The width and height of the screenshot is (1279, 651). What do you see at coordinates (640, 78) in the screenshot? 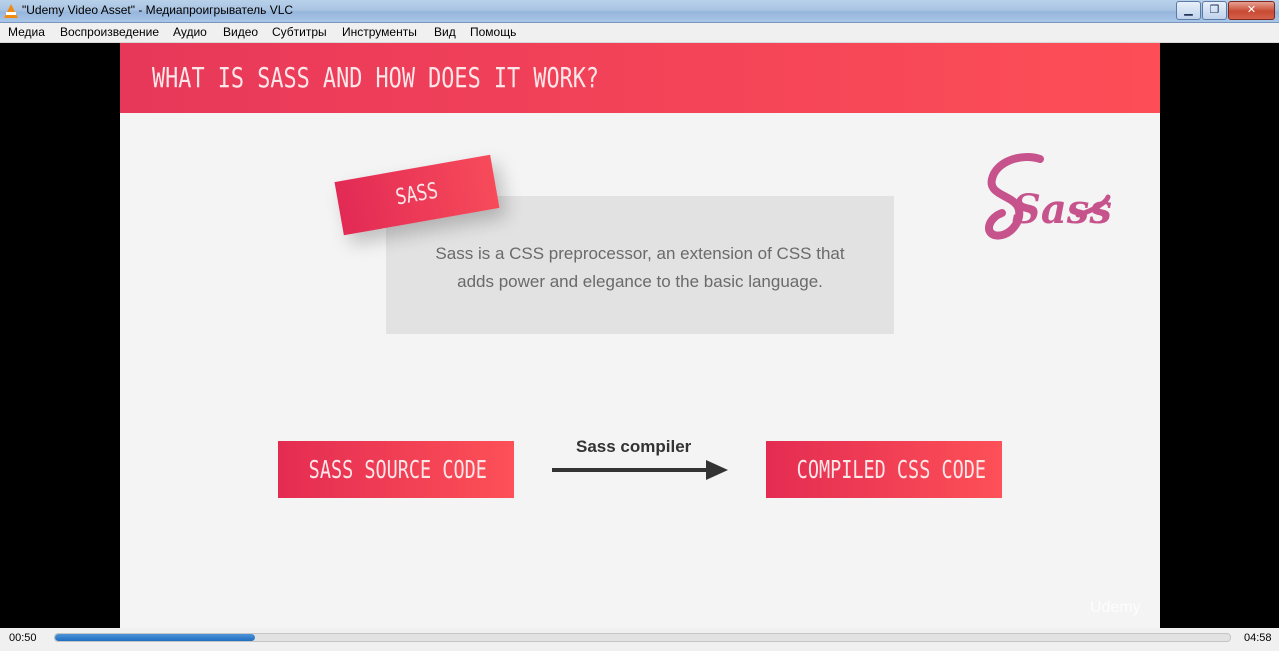
I see `slide-header: WHAT IS SASS AND HOW DOES IT WORK?` at bounding box center [640, 78].